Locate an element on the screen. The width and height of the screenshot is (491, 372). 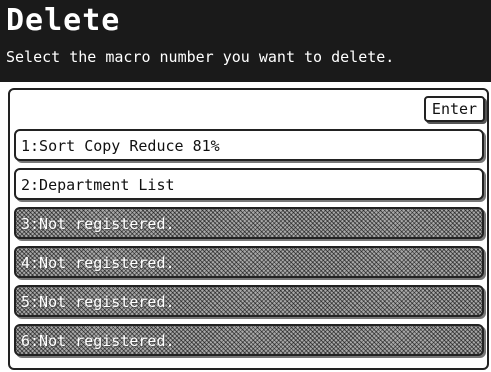
macro-item-3: 3:Not registered. is located at coordinates (249, 223).